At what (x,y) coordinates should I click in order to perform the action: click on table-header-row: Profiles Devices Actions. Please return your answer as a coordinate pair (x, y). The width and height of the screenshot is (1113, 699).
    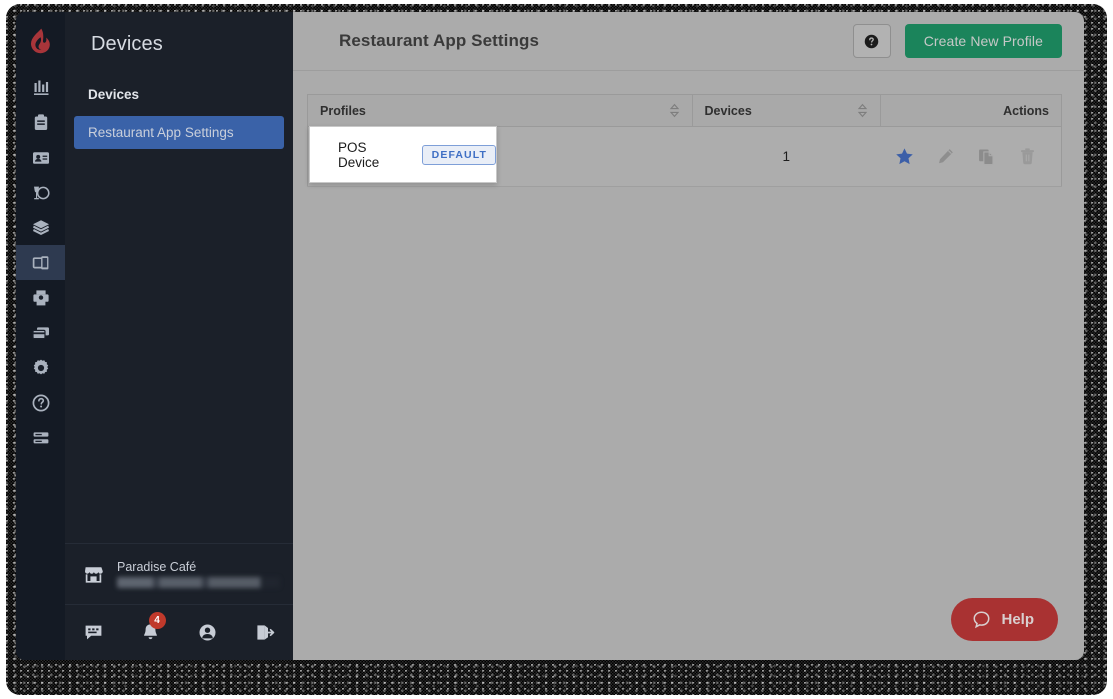
    Looking at the image, I should click on (684, 110).